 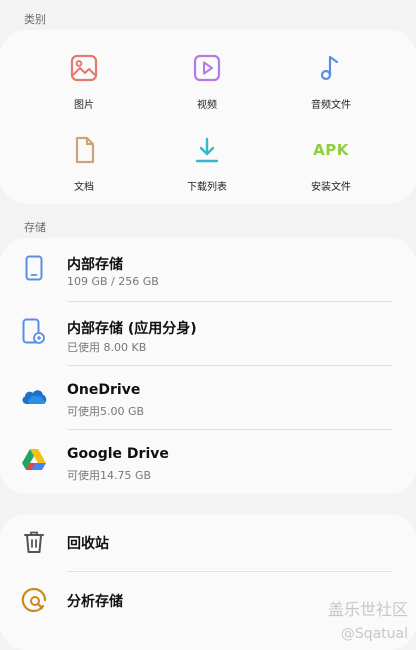 I want to click on watermark-user: @Sqatual, so click(x=374, y=634).